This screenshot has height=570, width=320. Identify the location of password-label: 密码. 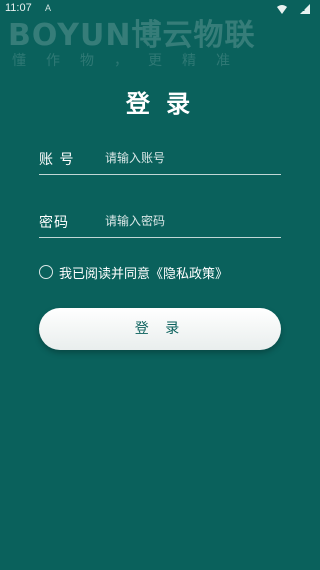
(54, 223).